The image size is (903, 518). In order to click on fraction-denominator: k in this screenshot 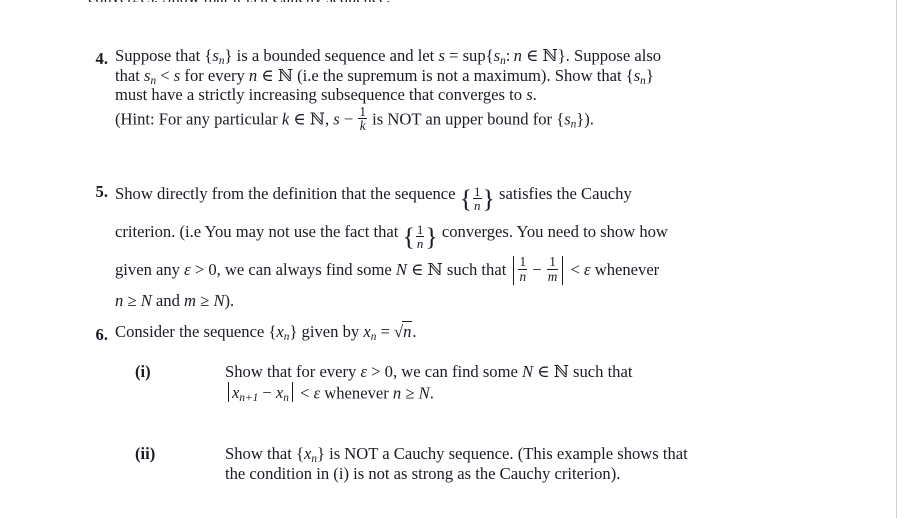, I will do `click(363, 126)`.